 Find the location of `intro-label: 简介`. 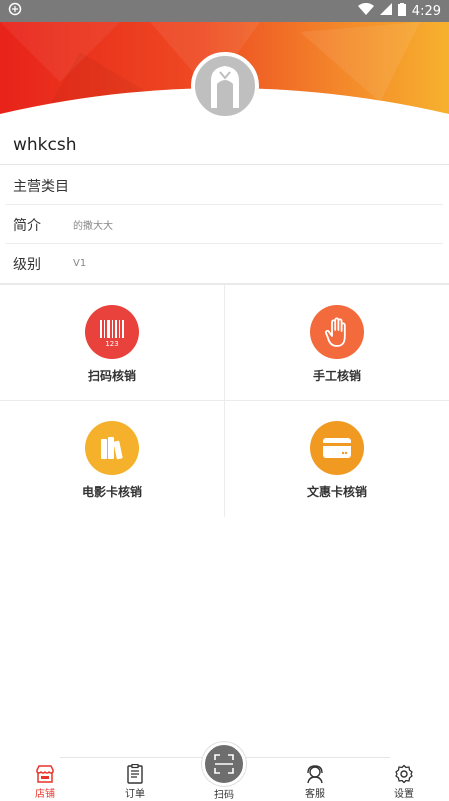

intro-label: 简介 is located at coordinates (27, 225).